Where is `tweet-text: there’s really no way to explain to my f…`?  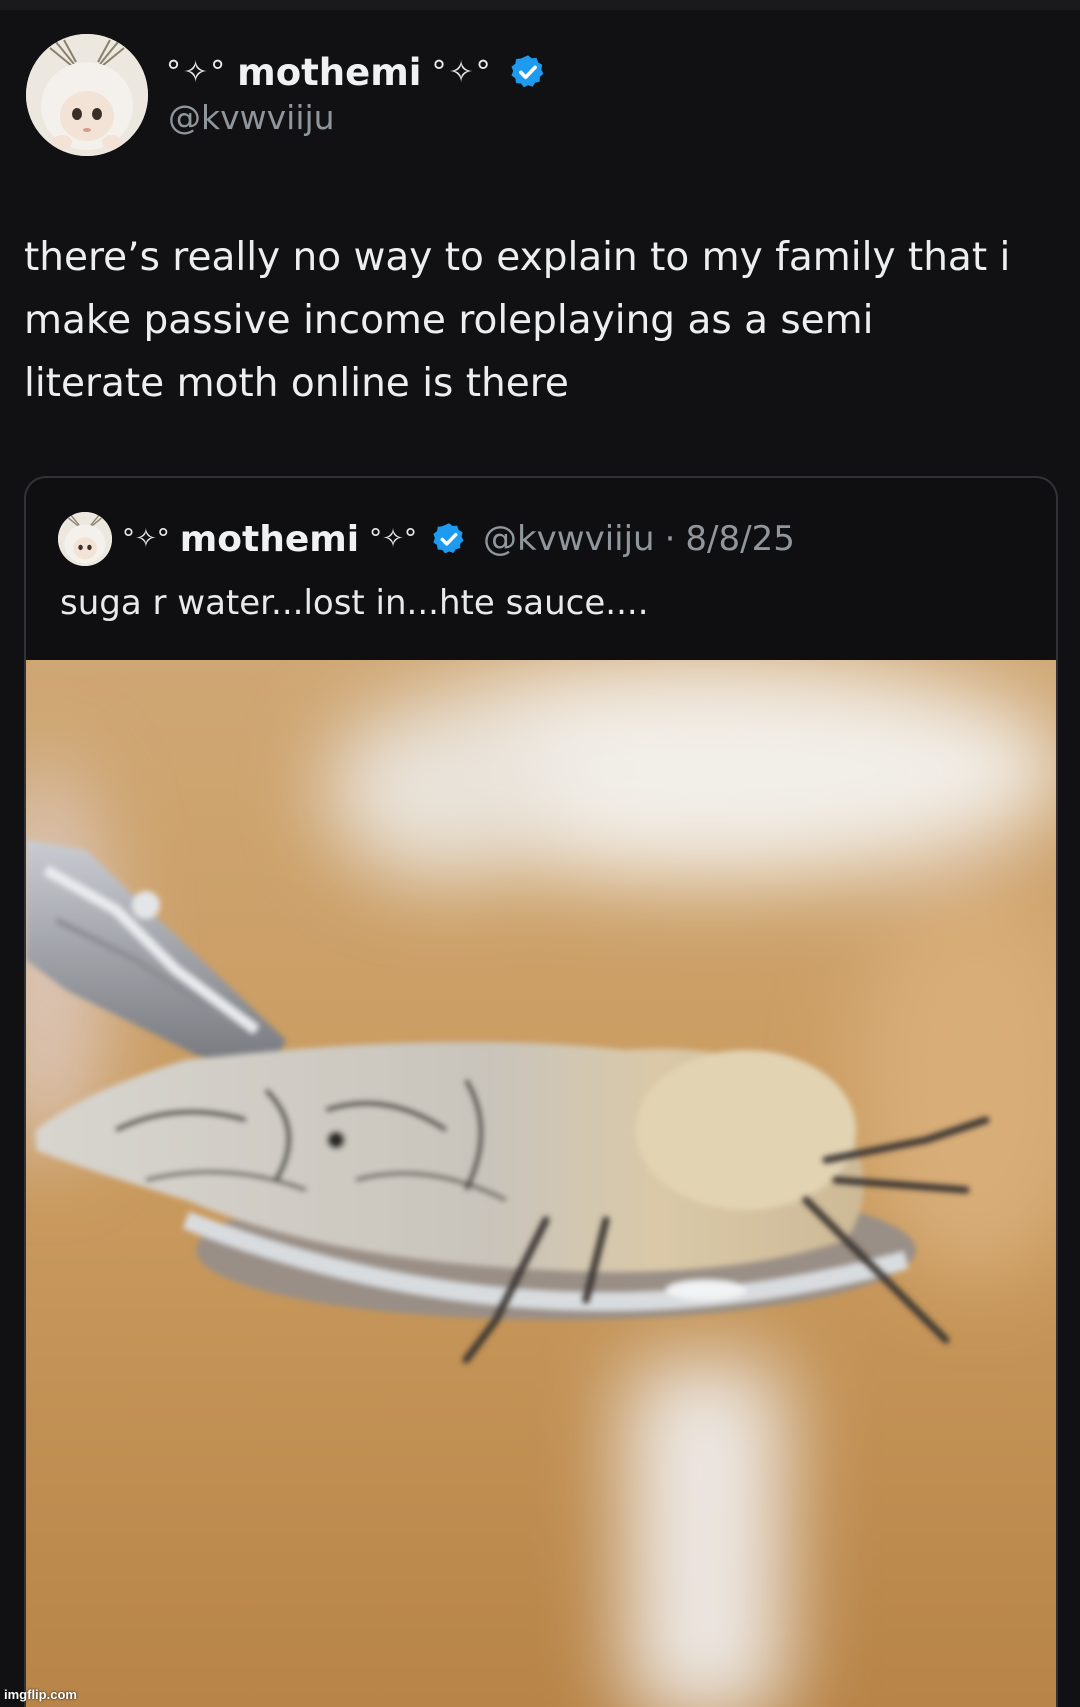 tweet-text: there’s really no way to explain to my f… is located at coordinates (517, 320).